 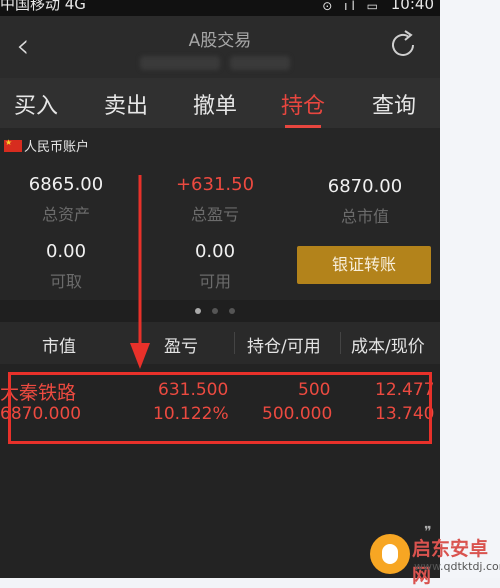 What do you see at coordinates (352, 6) in the screenshot?
I see `signal-icons: ⊙ ıl ▭` at bounding box center [352, 6].